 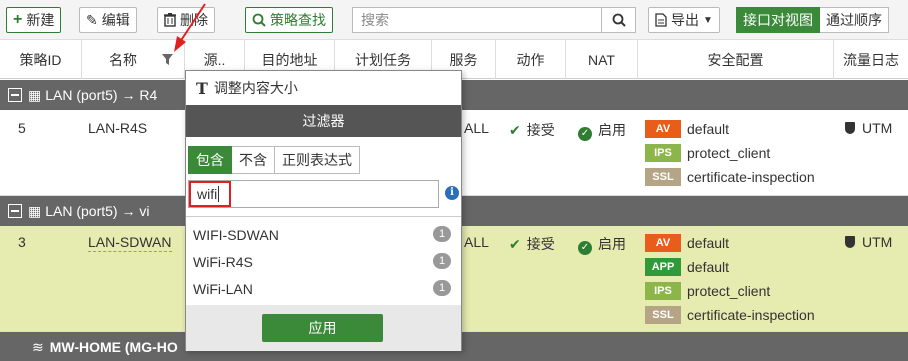 I want to click on annotation-highlight-box, so click(x=210, y=194).